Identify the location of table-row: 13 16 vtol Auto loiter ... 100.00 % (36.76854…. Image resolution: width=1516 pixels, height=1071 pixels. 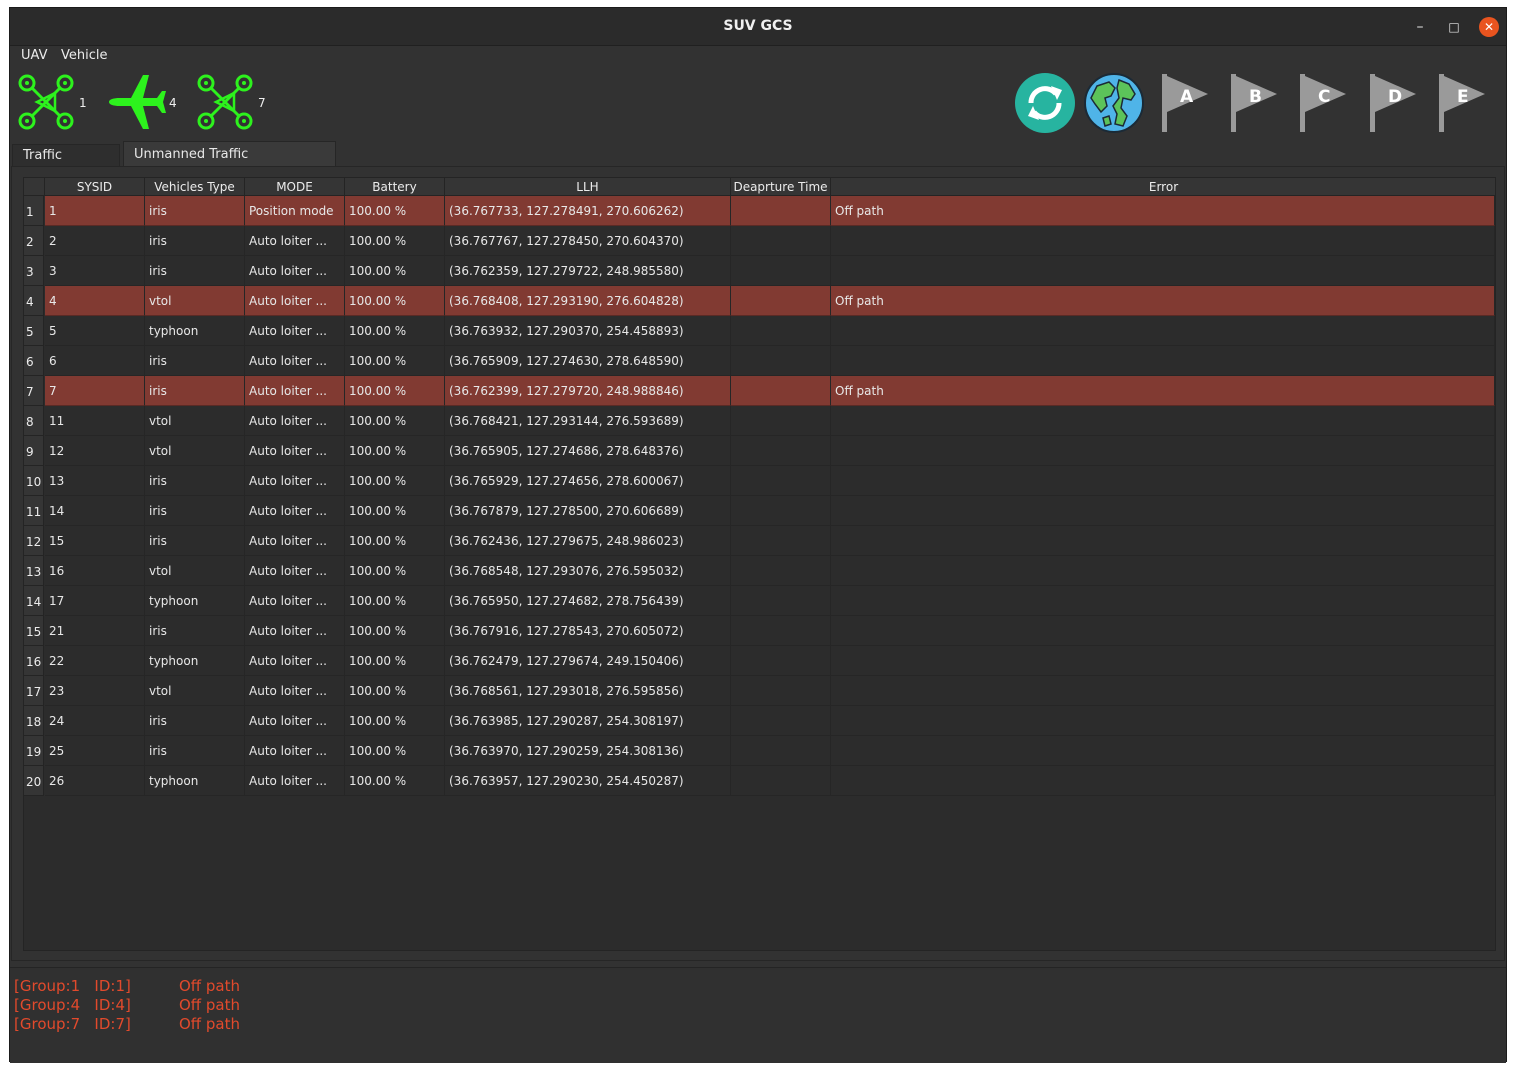
(759, 571).